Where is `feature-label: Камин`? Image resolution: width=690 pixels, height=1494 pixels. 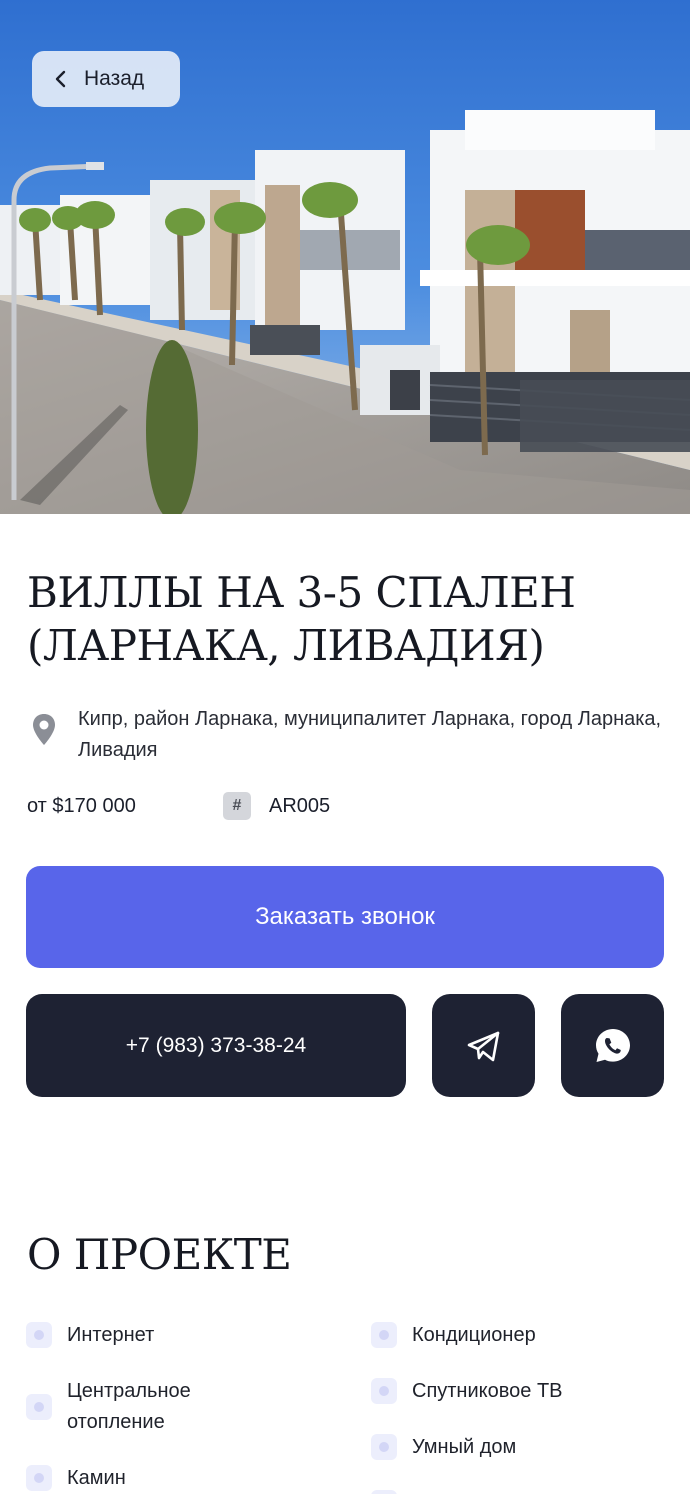
feature-label: Камин is located at coordinates (96, 1478).